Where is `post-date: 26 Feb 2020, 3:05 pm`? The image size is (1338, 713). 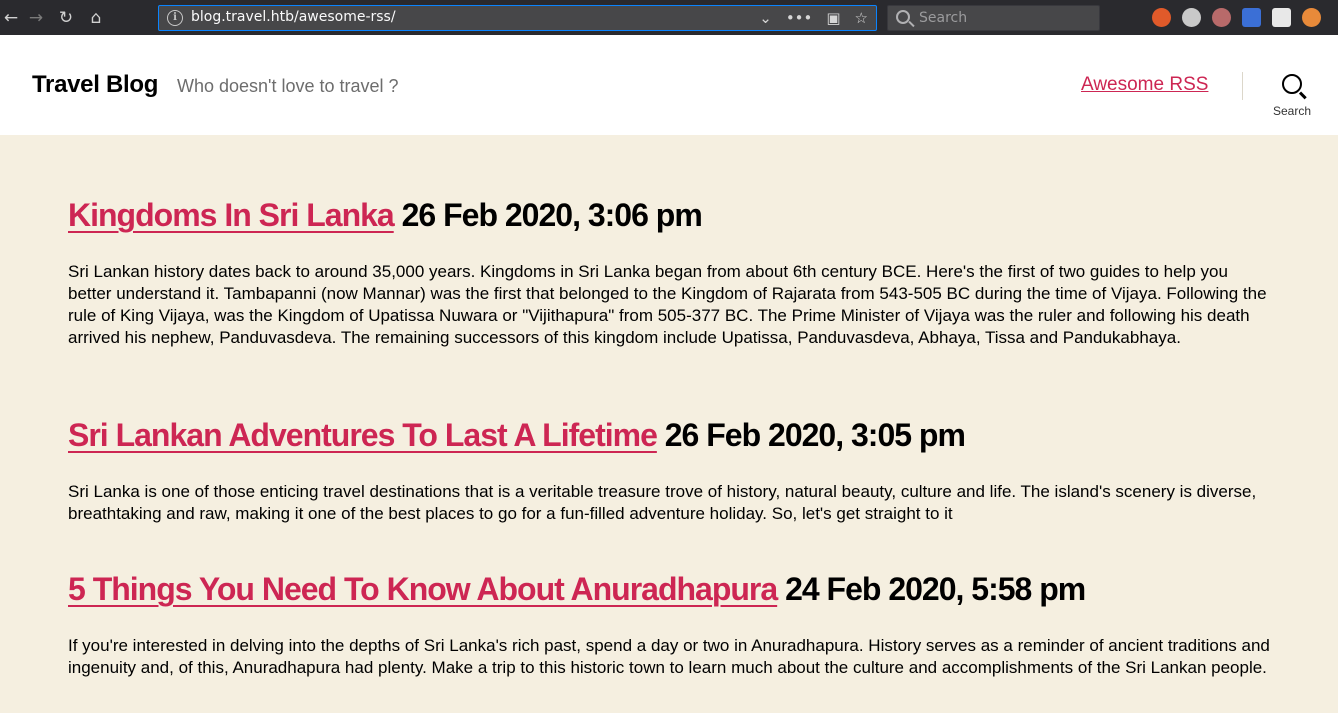
post-date: 26 Feb 2020, 3:05 pm is located at coordinates (815, 435).